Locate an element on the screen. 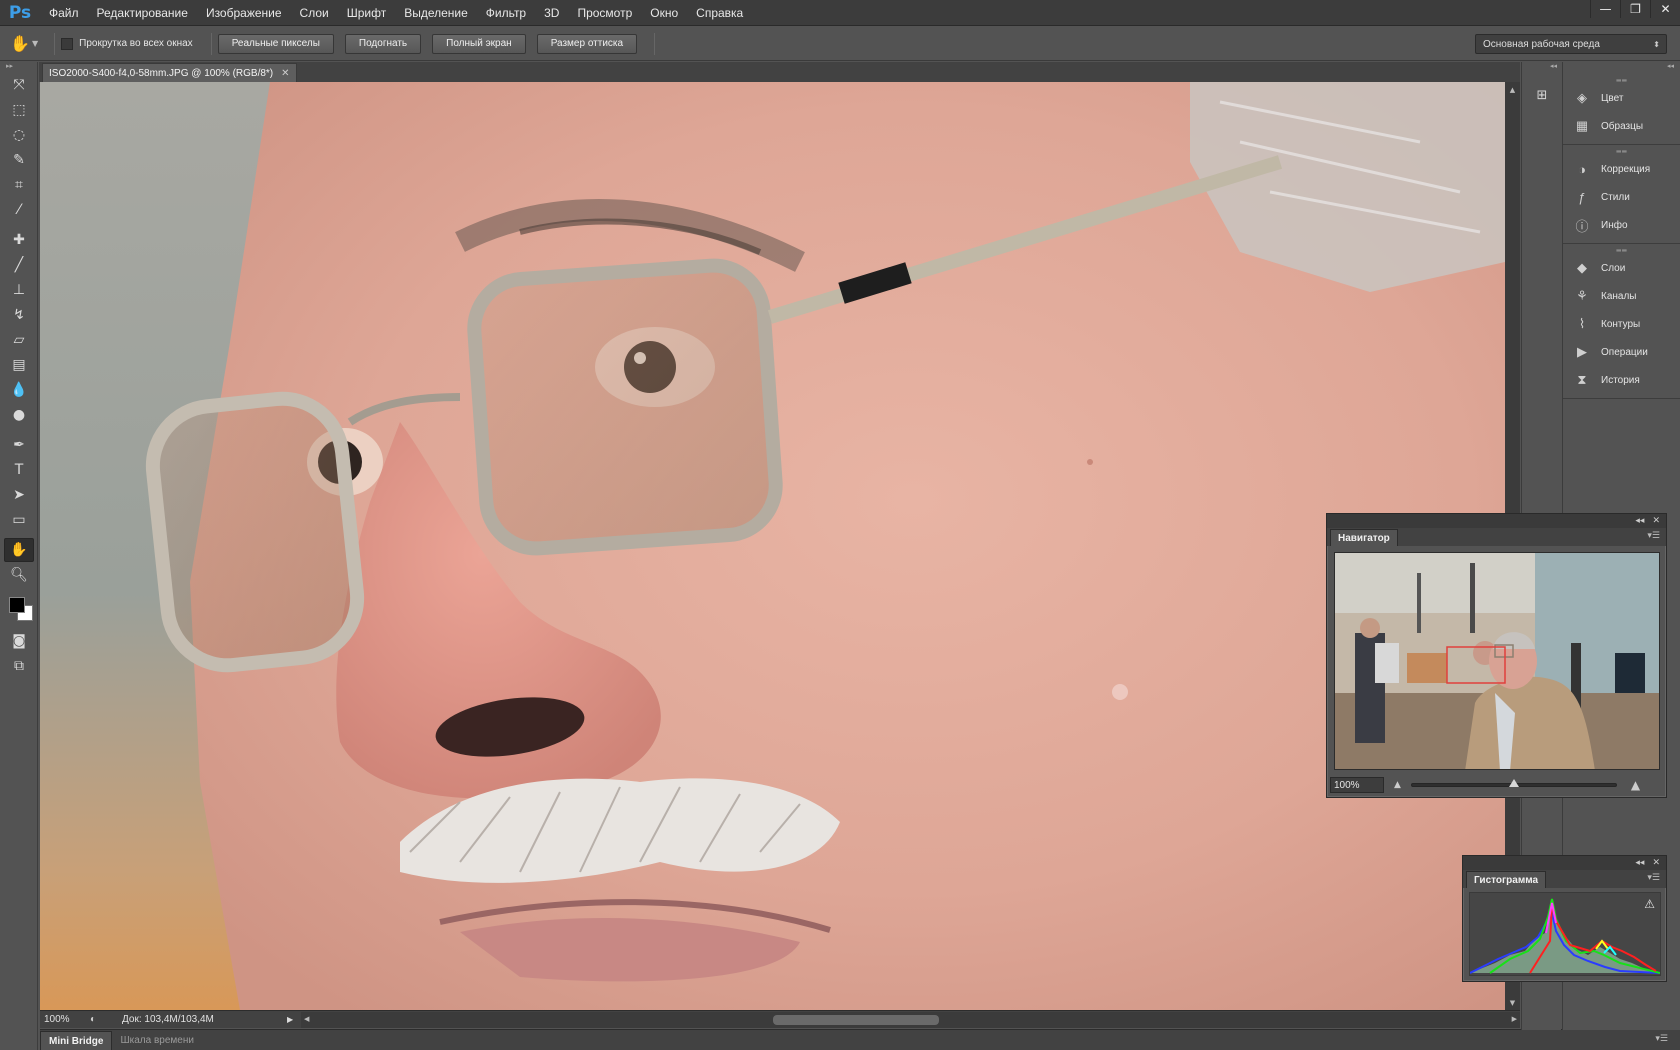  navigator-zoom-slider is located at coordinates (1513, 783).